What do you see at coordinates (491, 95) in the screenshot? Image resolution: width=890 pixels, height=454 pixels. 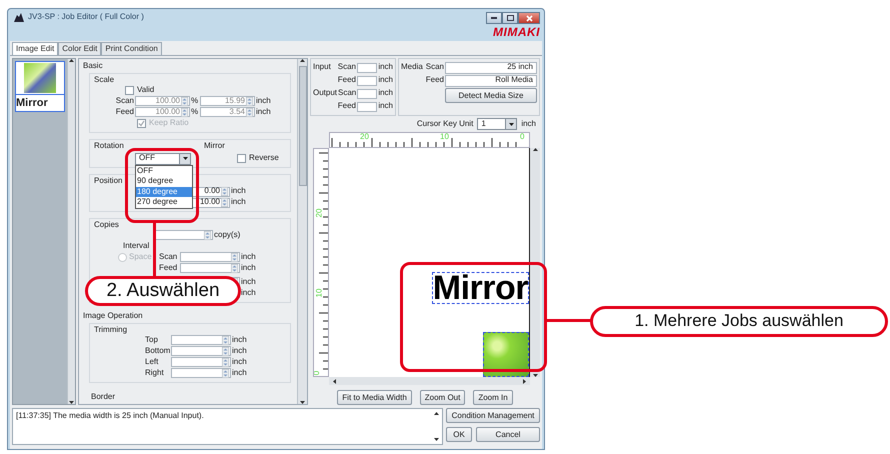 I see `detect-media-size-button: Detect Media Size` at bounding box center [491, 95].